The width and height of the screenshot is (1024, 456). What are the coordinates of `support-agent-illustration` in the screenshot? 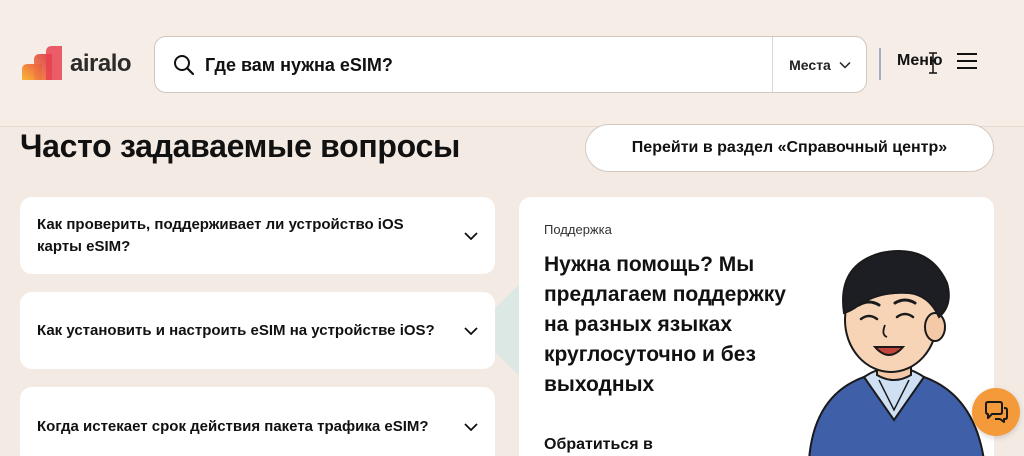 It's located at (896, 353).